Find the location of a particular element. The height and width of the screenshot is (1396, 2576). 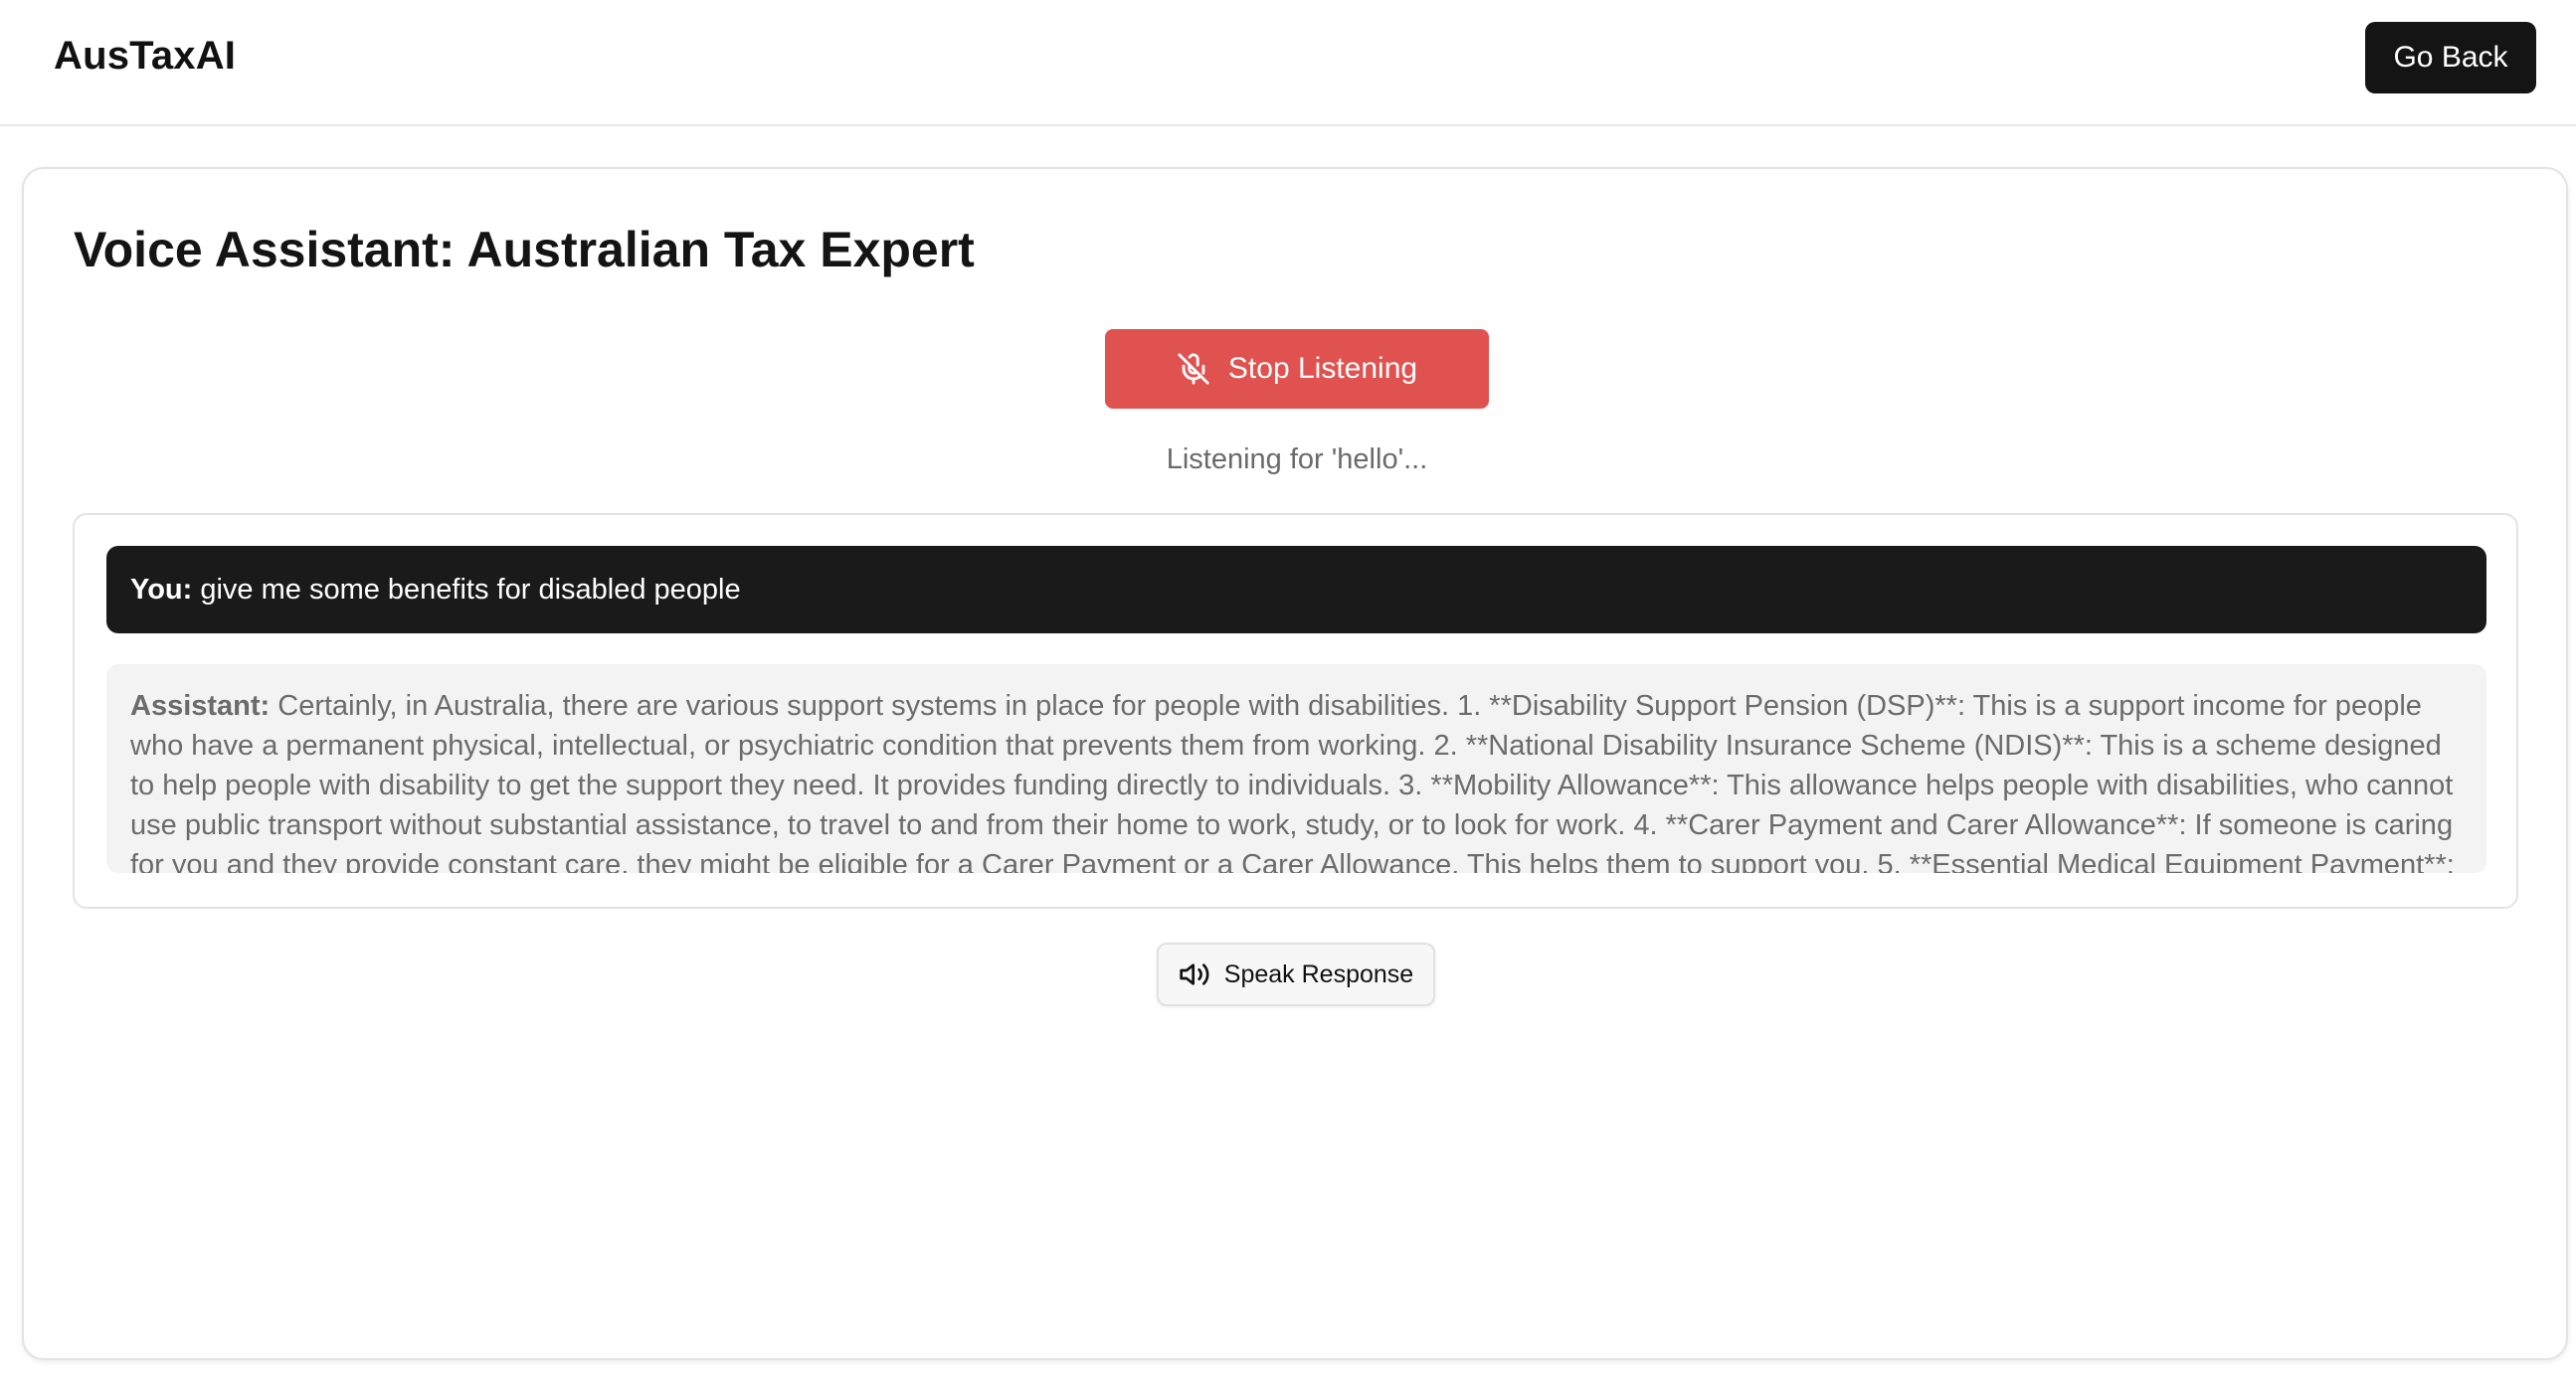

mic-off-icon is located at coordinates (1193, 369).